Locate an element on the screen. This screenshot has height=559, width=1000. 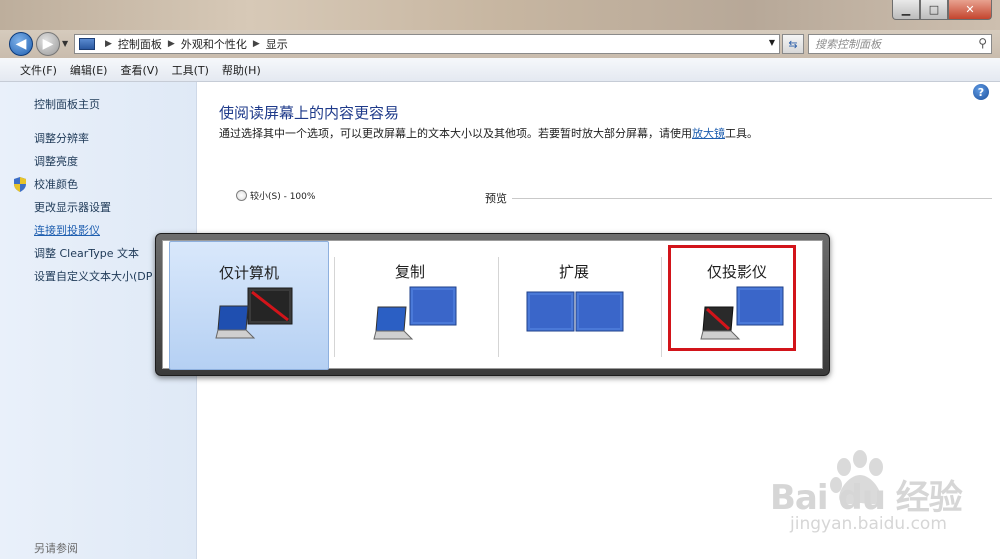
sidebar-item-custom-dpi: 设置自定义文本大小(DP is located at coordinates (93, 276).